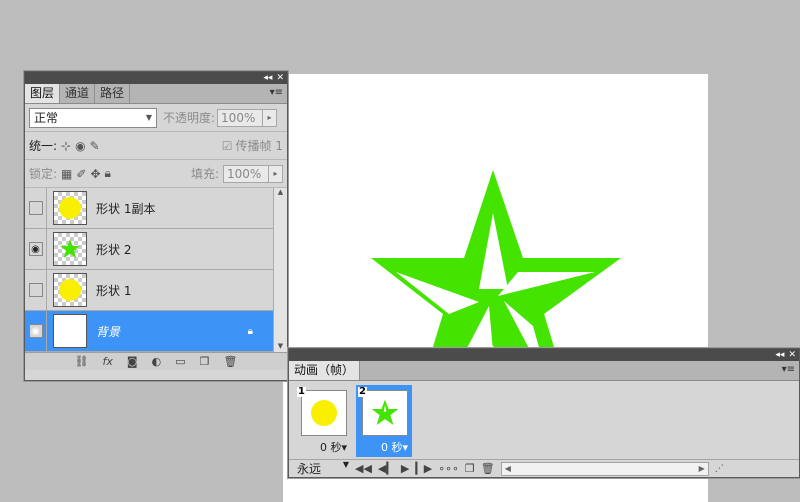 Image resolution: width=800 pixels, height=502 pixels. Describe the element at coordinates (280, 270) in the screenshot. I see `layers-scrollbar: ▲ ▼` at that location.